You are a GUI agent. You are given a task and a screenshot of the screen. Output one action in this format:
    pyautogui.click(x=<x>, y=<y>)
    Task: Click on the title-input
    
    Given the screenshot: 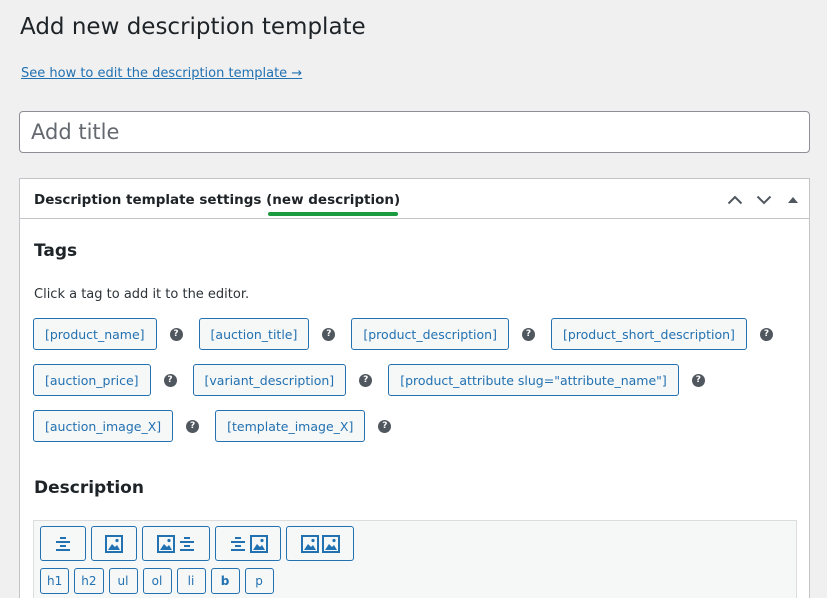 What is the action you would take?
    pyautogui.click(x=414, y=132)
    